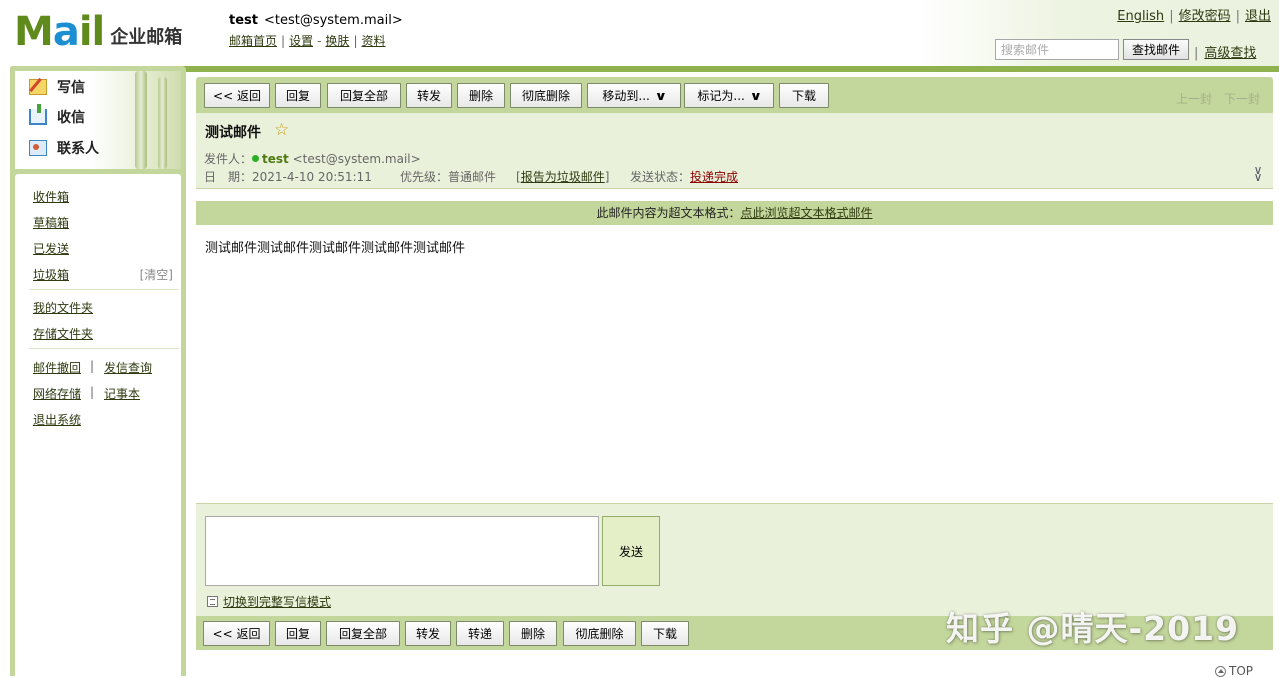 The height and width of the screenshot is (678, 1279). I want to click on date-row: 日 期：2021-4-10 20:51:11, so click(288, 176).